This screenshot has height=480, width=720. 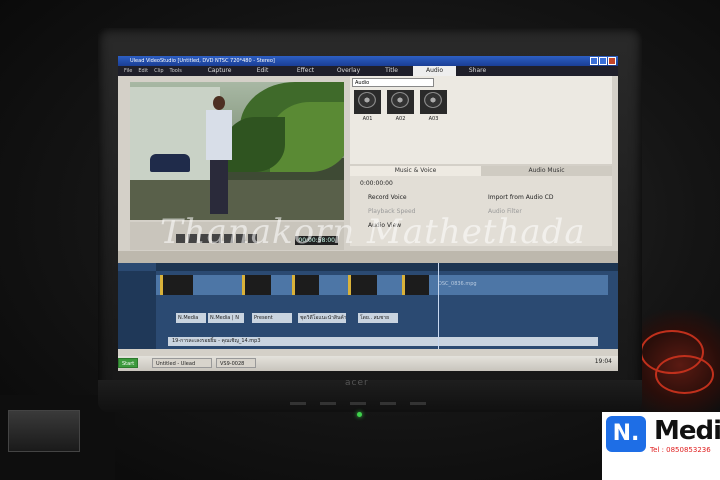 What do you see at coordinates (391, 71) in the screenshot?
I see `tab-title: Title` at bounding box center [391, 71].